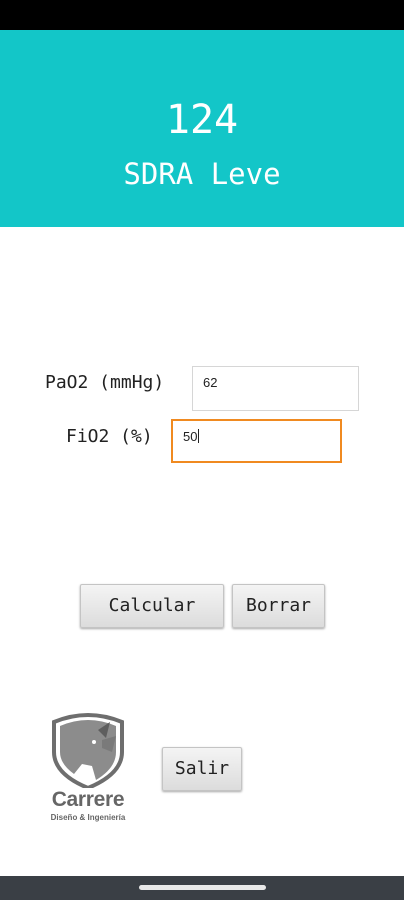 This screenshot has width=404, height=900. I want to click on pao2-label: PaO2 (mmHg), so click(105, 382).